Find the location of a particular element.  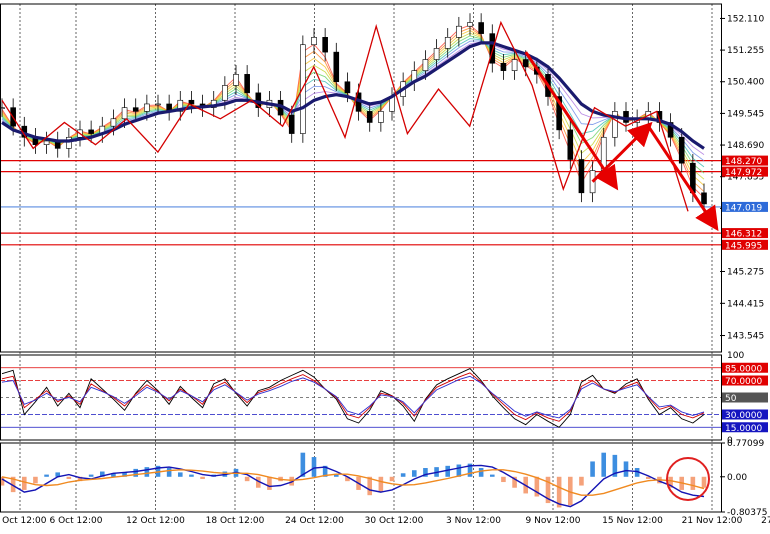

time-label: 15 Nov 12:00 is located at coordinates (632, 521).